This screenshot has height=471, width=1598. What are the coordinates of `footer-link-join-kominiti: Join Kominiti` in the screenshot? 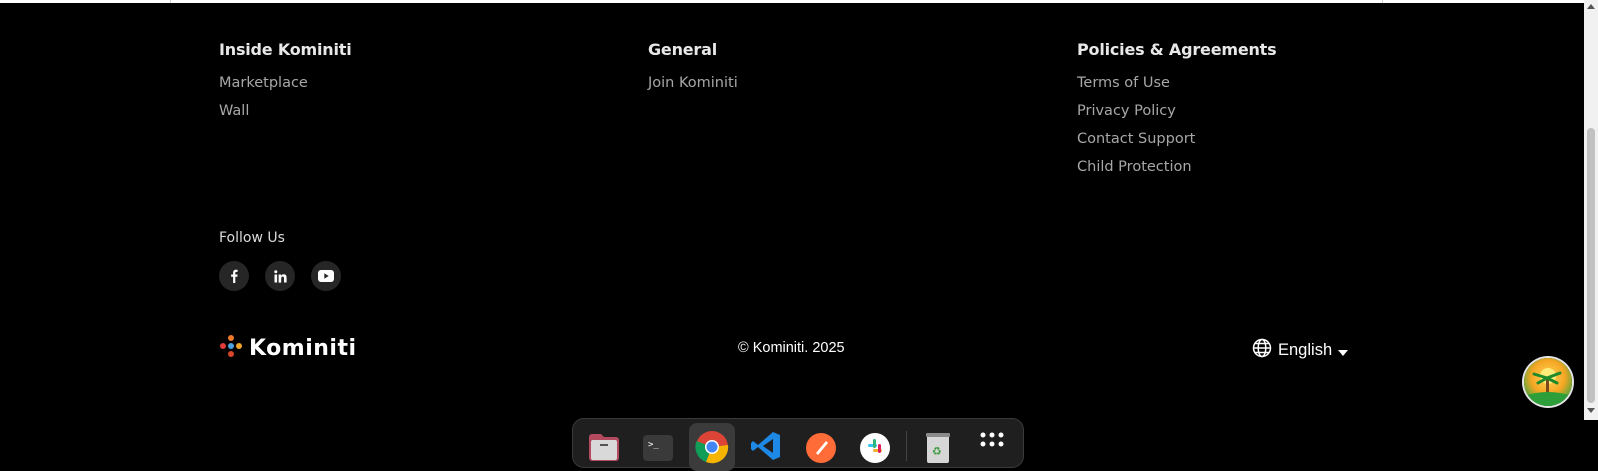 It's located at (693, 86).